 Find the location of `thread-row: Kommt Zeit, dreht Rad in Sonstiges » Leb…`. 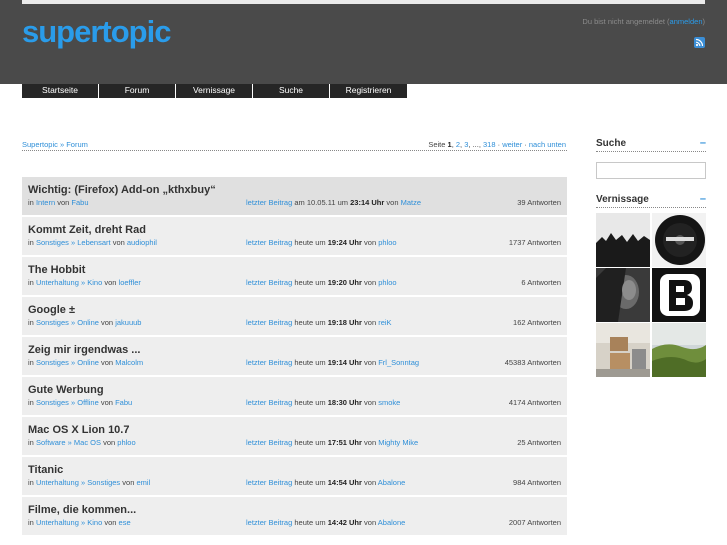

thread-row: Kommt Zeit, dreht Rad in Sonstiges » Leb… is located at coordinates (294, 237).